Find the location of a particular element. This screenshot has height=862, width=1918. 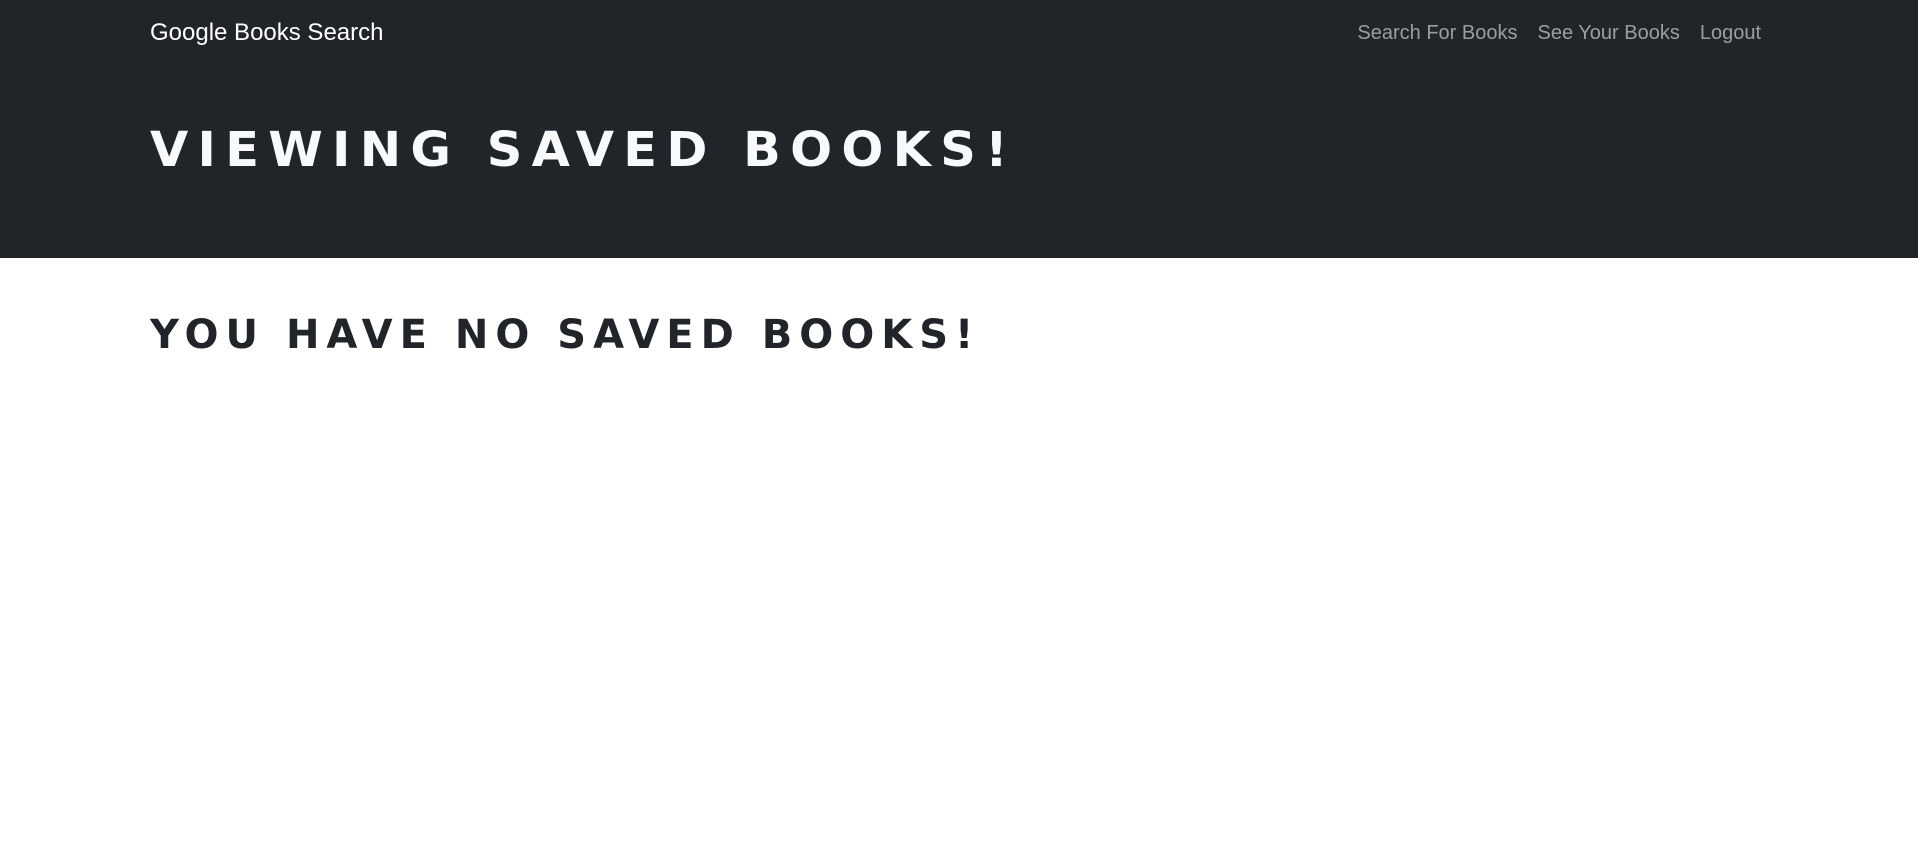

nav-links: Search For Books See Your Books Logout is located at coordinates (1559, 33).